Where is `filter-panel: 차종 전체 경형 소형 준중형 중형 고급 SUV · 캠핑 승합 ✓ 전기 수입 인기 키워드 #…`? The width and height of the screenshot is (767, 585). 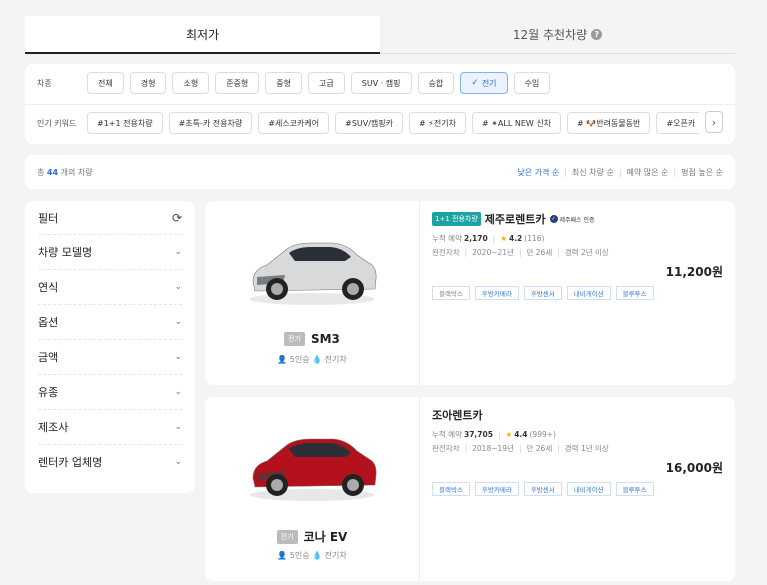 filter-panel: 차종 전체 경형 소형 준중형 중형 고급 SUV · 캠핑 승합 ✓ 전기 수입 인기 키워드 #… is located at coordinates (380, 104).